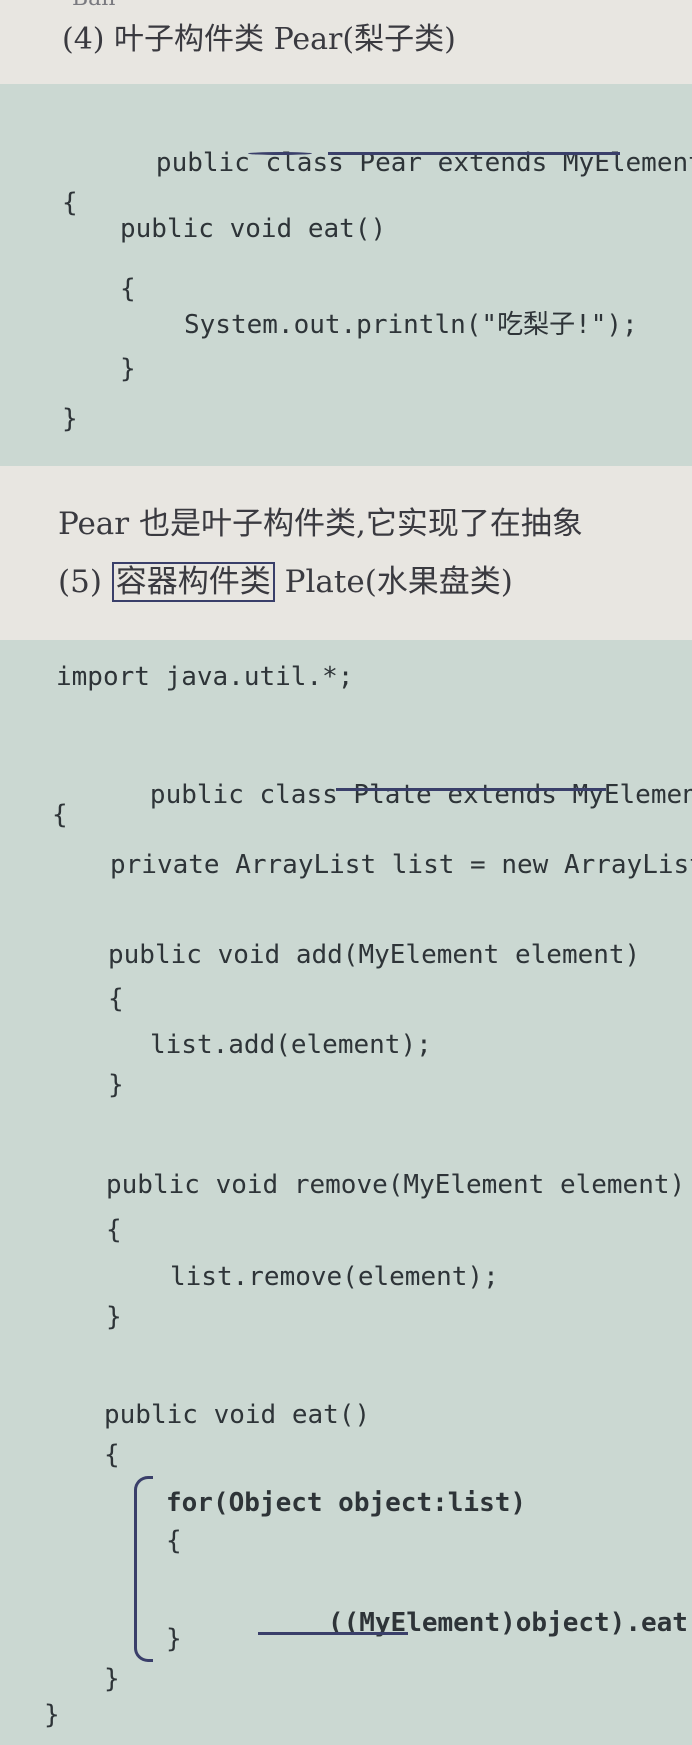 This screenshot has height=1745, width=692. What do you see at coordinates (420, 795) in the screenshot?
I see `code-line-text: public class Plate extends MyElement` at bounding box center [420, 795].